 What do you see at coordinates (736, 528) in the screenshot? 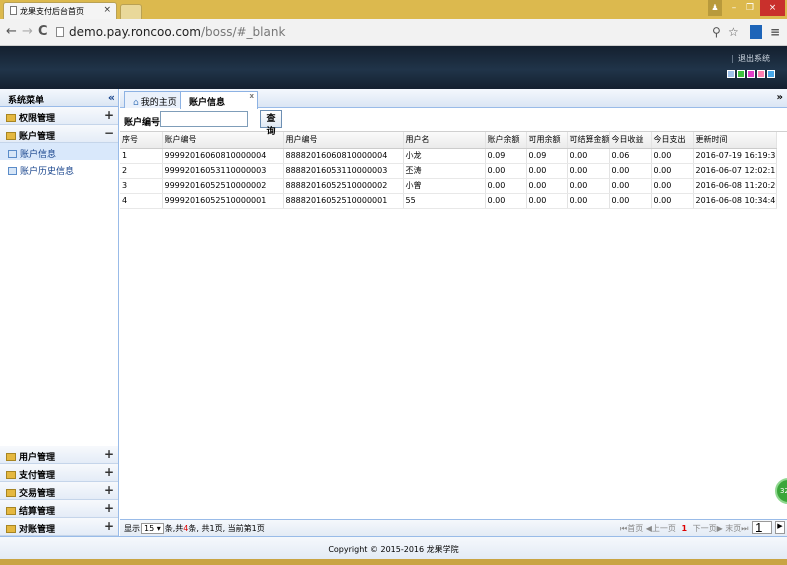
I see `last-page-button: 末页⏭` at bounding box center [736, 528].